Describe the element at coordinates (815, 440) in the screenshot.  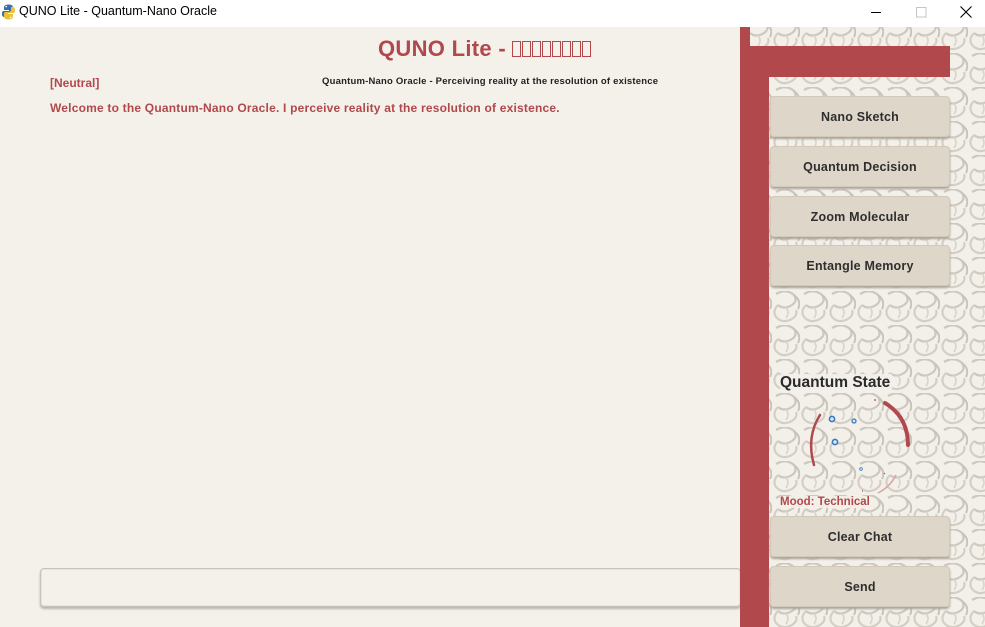
I see `quantum-arc-left` at that location.